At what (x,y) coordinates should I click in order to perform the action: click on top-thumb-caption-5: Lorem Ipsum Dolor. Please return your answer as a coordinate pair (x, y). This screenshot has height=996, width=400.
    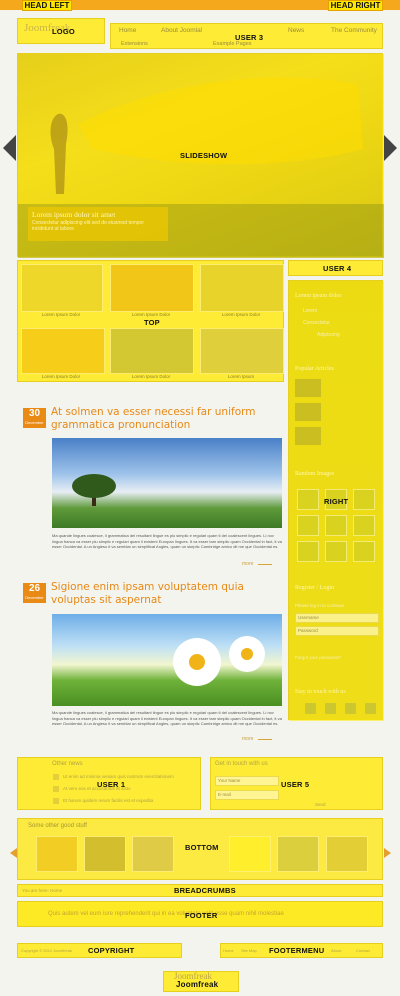
    Looking at the image, I should click on (151, 376).